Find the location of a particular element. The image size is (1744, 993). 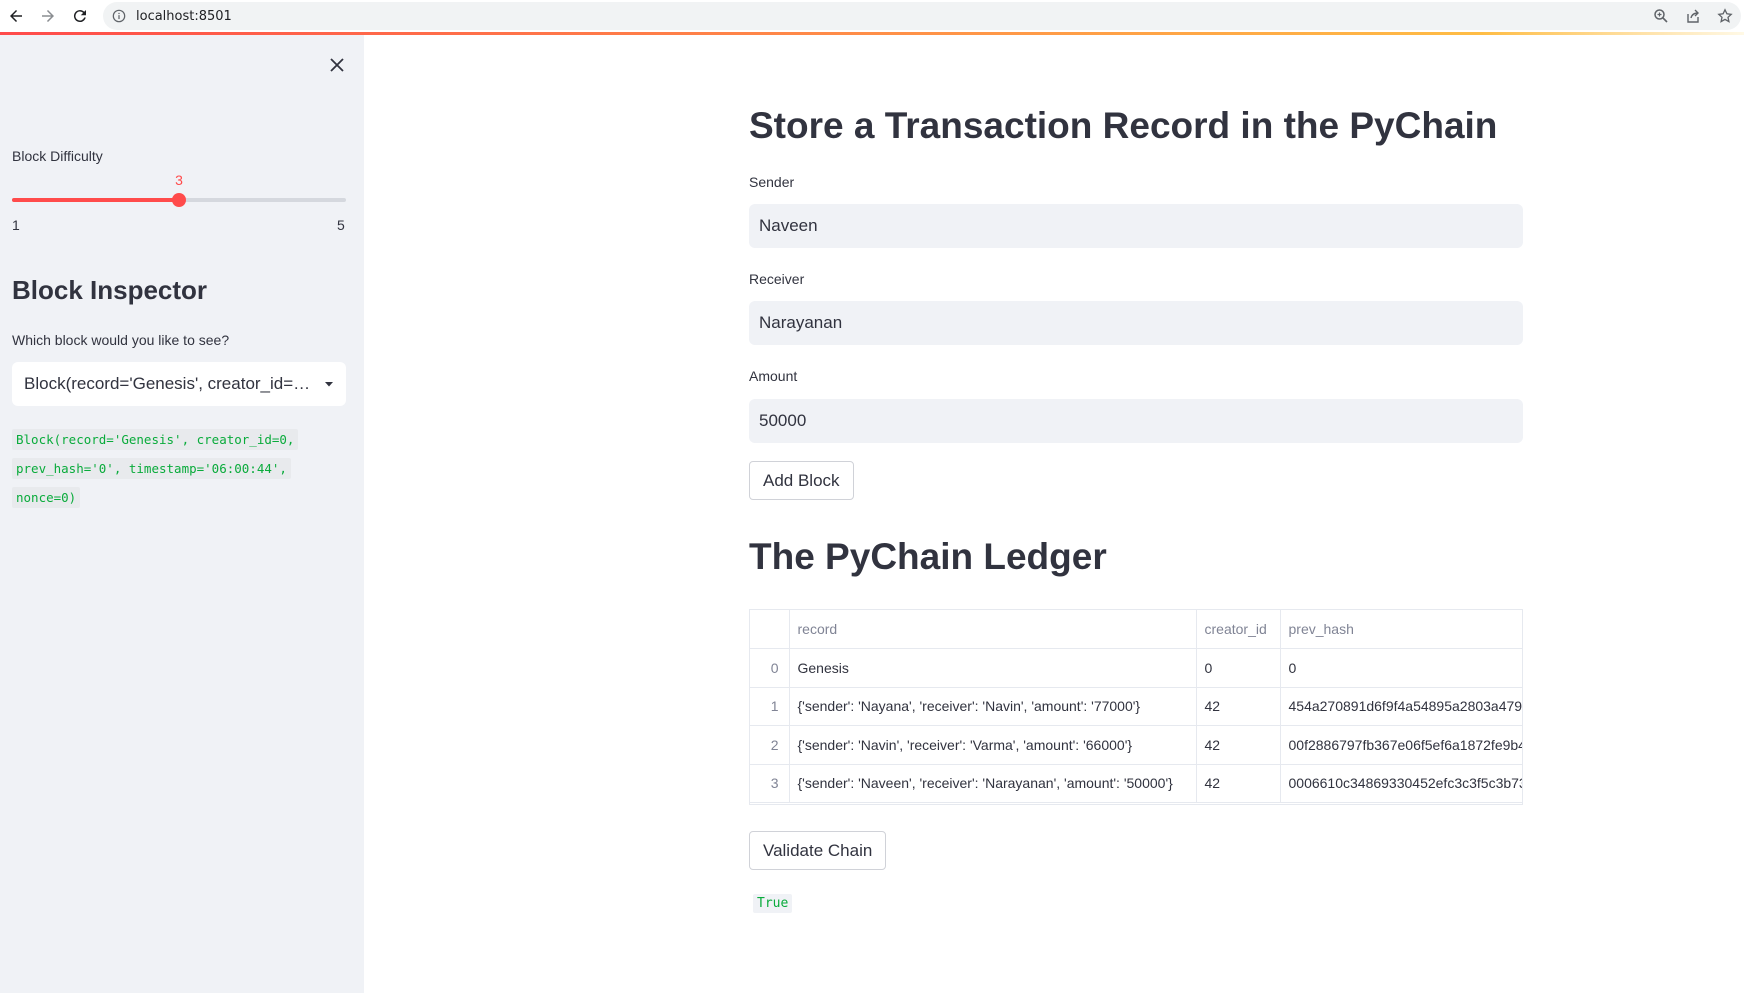

site-info-icon is located at coordinates (119, 16).